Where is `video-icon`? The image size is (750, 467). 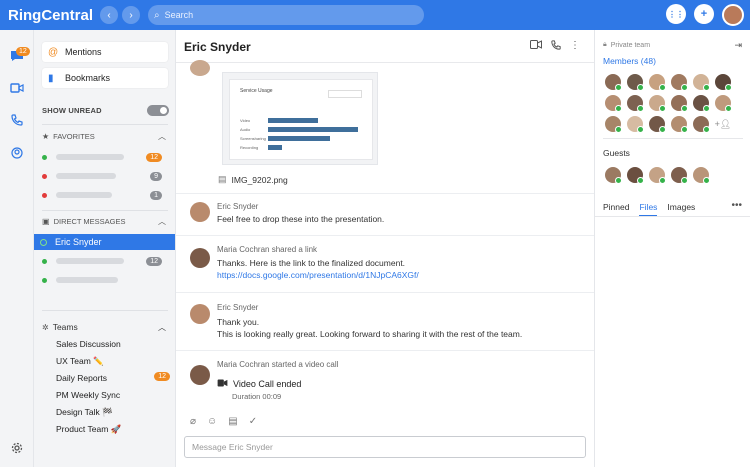 video-icon is located at coordinates (17, 88).